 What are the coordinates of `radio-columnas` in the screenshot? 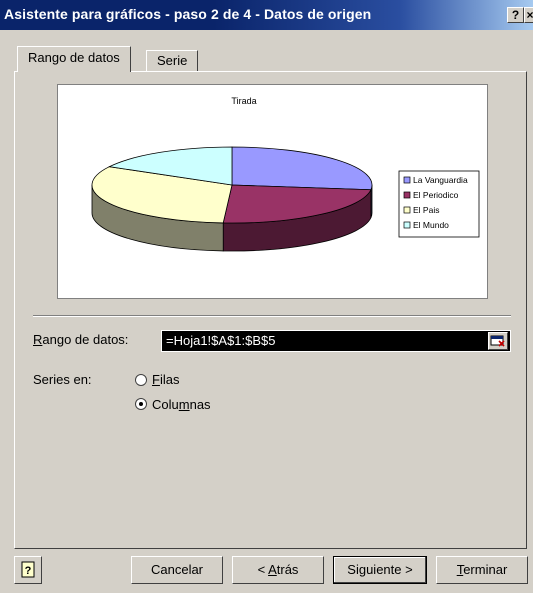 It's located at (141, 404).